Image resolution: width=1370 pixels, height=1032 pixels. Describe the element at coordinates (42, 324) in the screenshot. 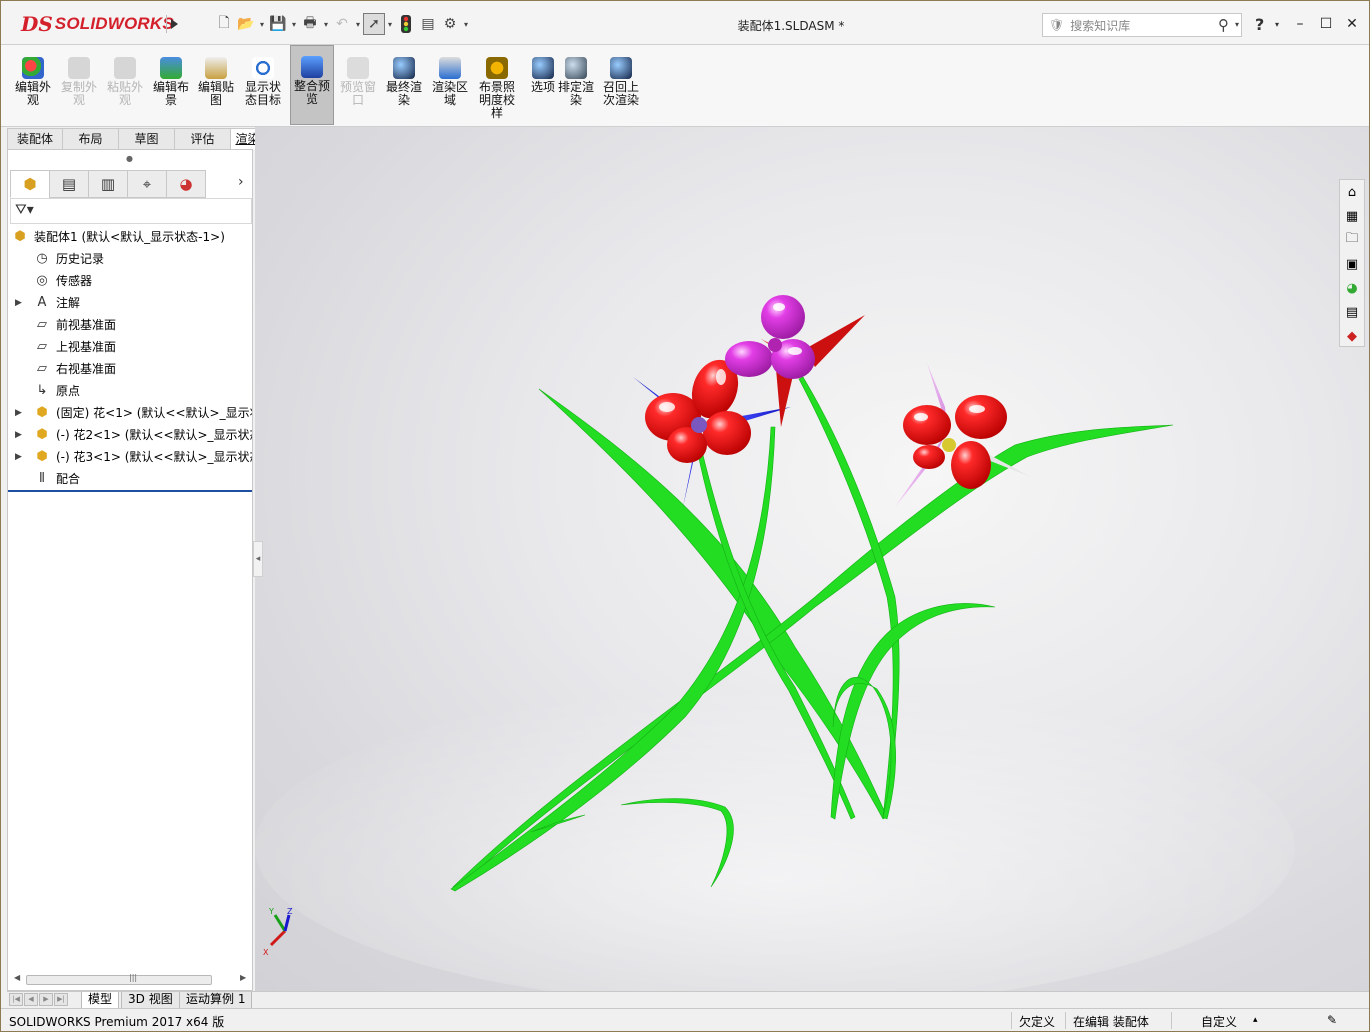

I see `plane-icon: ▱` at that location.